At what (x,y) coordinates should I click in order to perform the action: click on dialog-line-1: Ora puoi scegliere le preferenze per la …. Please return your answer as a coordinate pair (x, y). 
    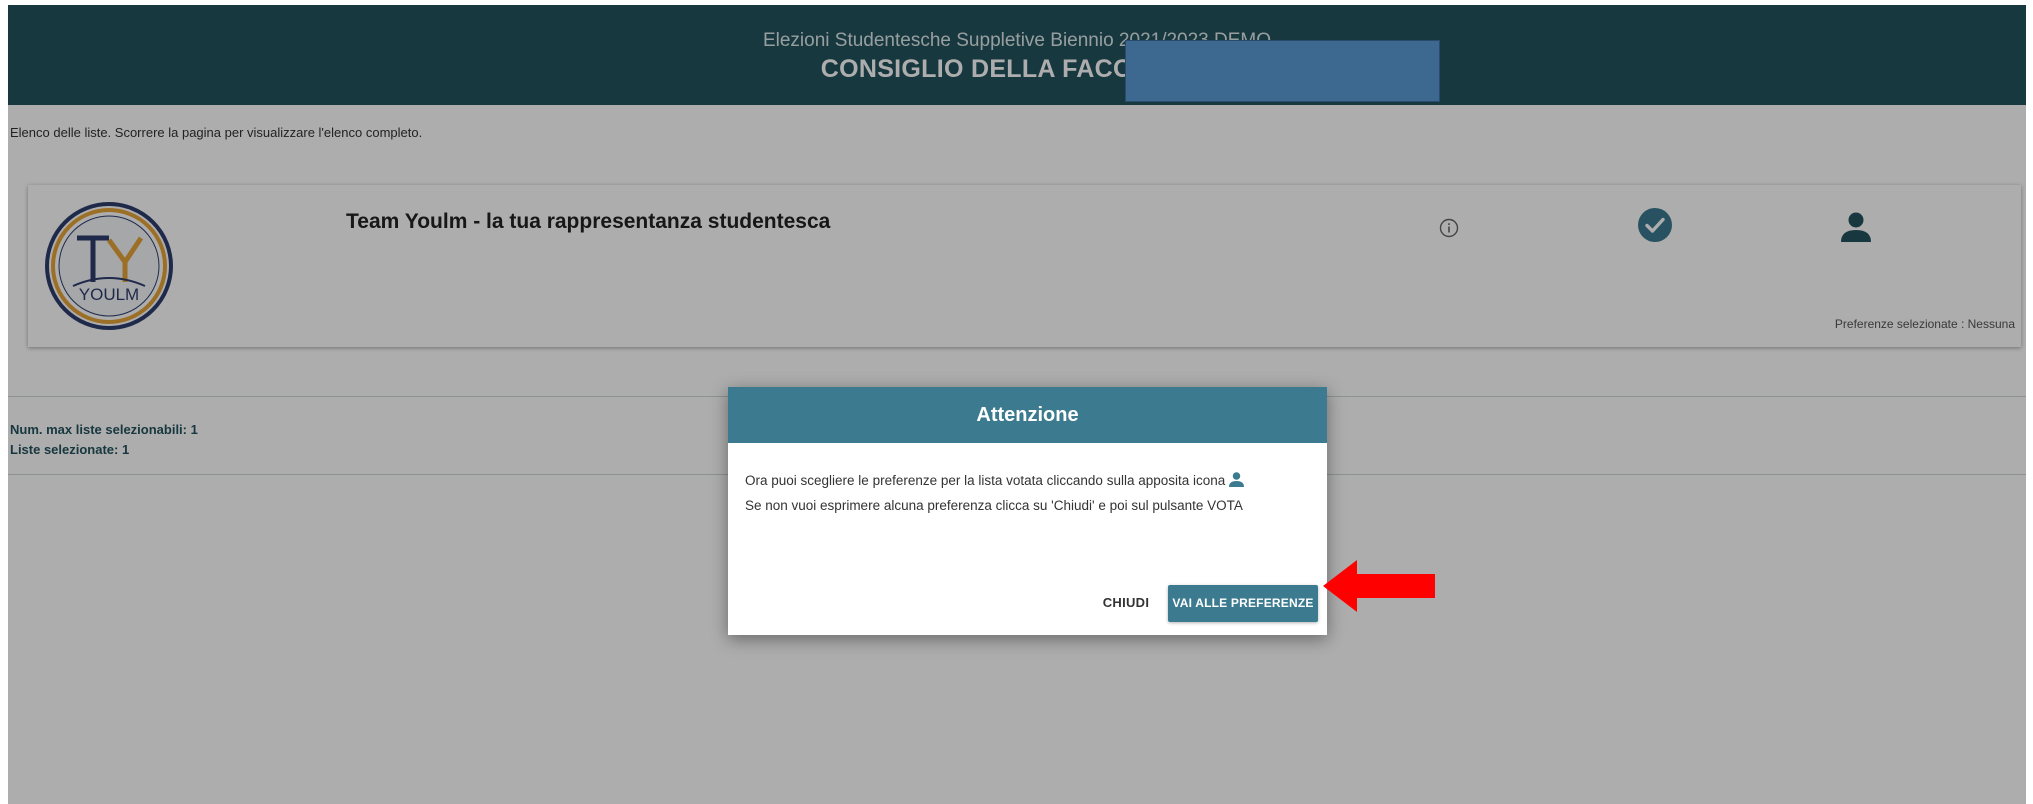
    Looking at the image, I should click on (1030, 480).